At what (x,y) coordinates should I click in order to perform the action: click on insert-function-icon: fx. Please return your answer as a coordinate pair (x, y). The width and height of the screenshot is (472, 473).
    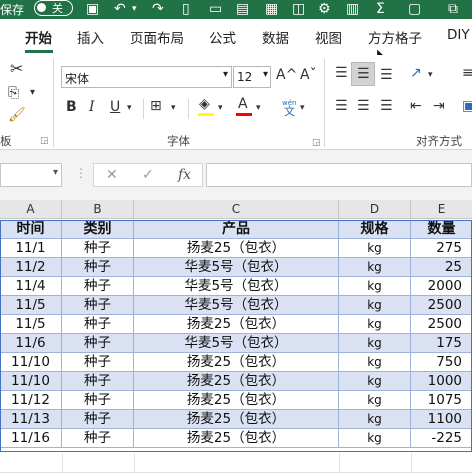
    Looking at the image, I should click on (184, 175).